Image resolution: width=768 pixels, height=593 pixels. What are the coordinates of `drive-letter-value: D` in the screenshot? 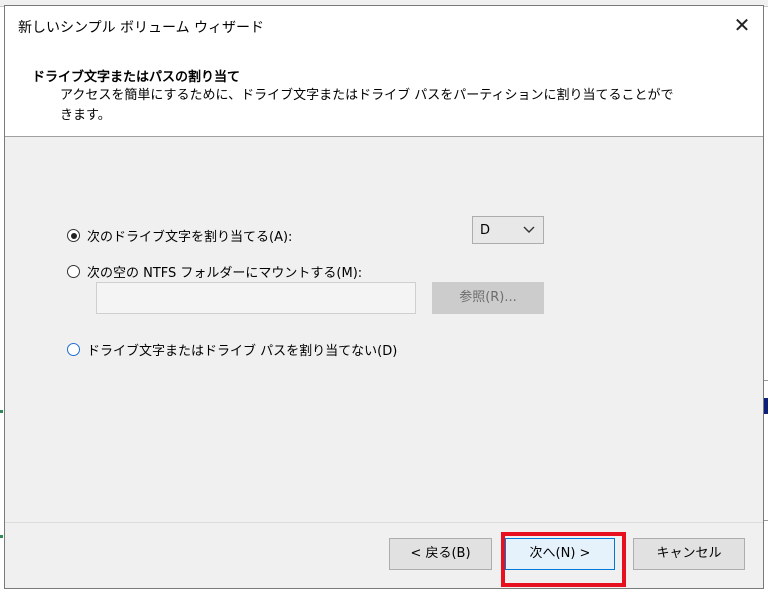 It's located at (485, 230).